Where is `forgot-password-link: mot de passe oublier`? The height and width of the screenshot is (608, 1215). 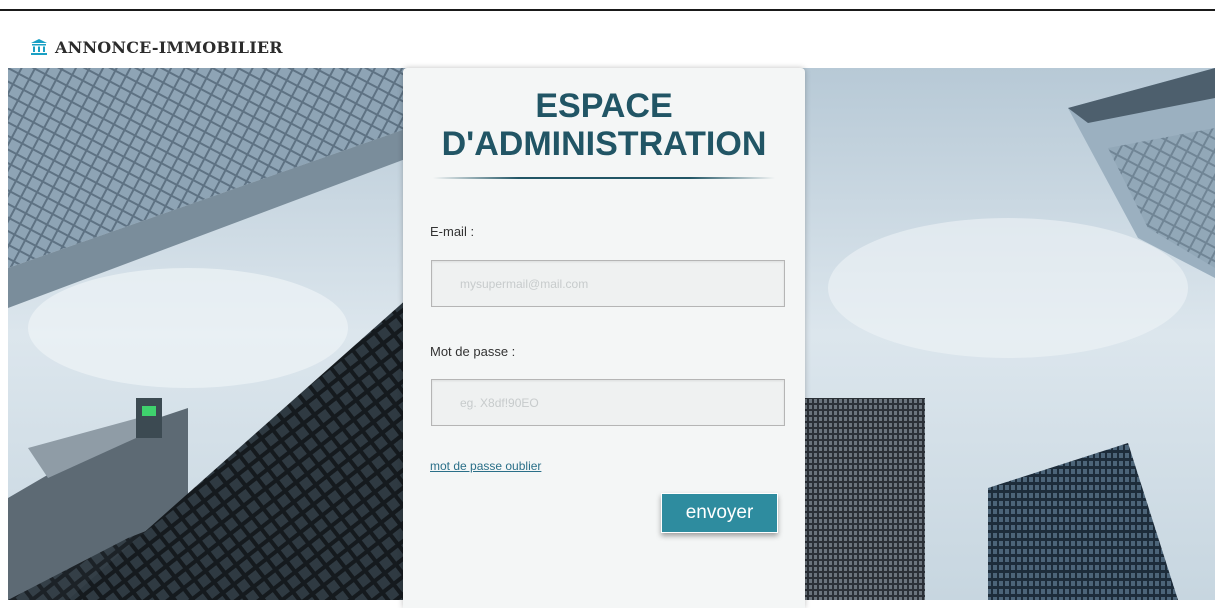
forgot-password-link: mot de passe oublier is located at coordinates (485, 466).